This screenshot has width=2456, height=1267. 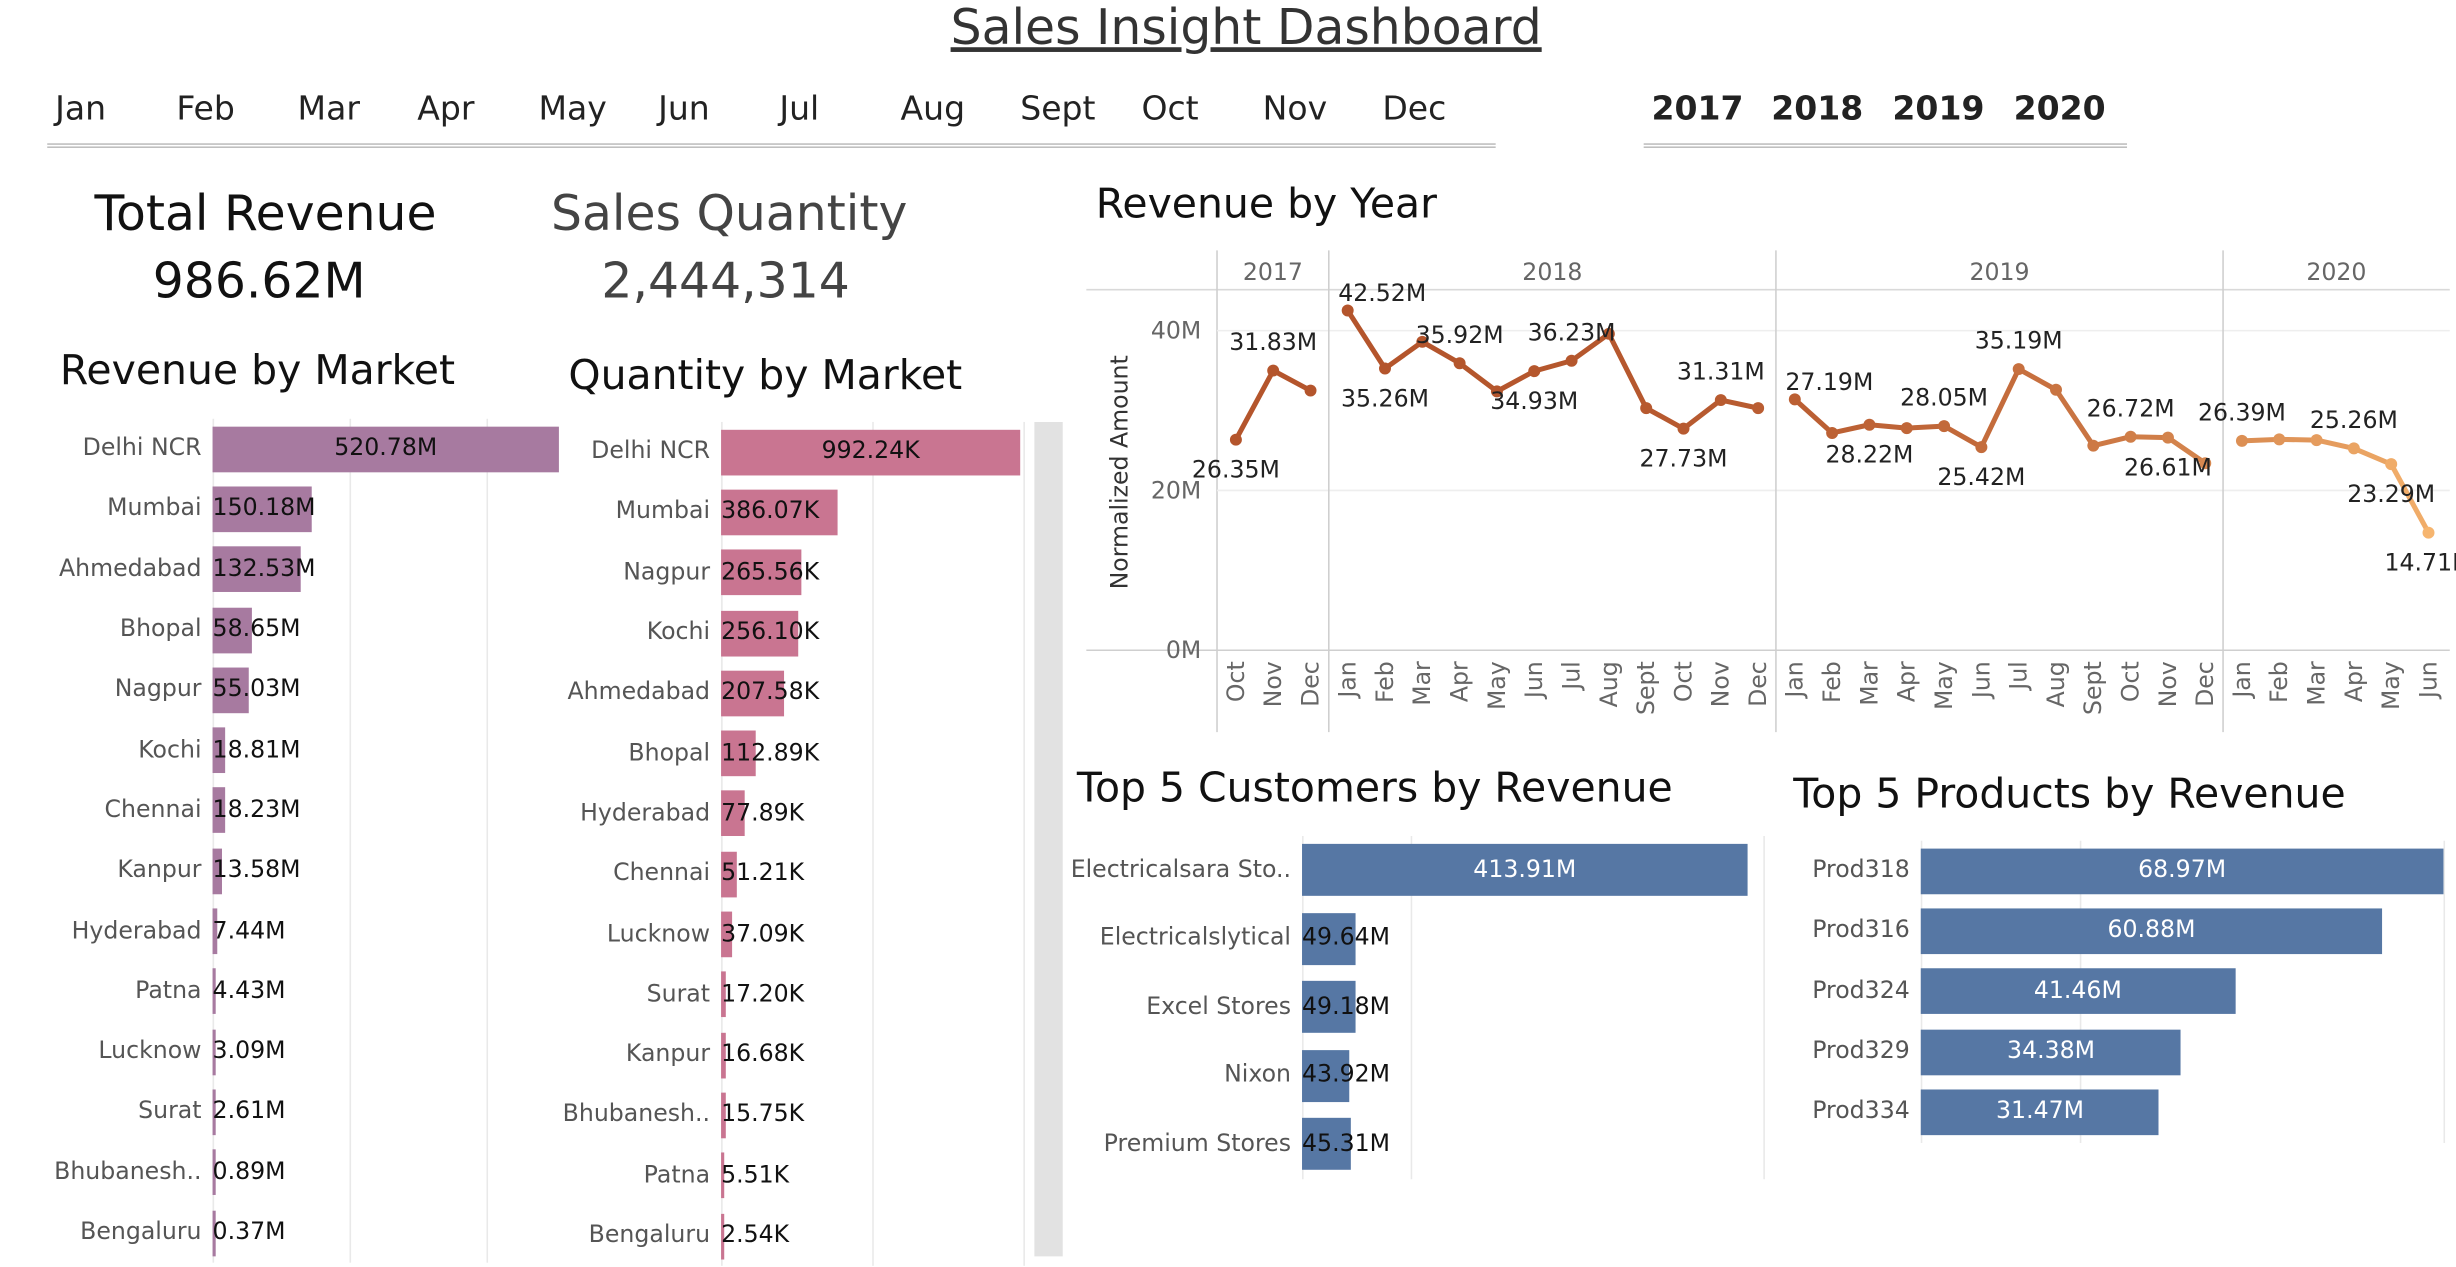 I want to click on data-label: 31.83M, so click(x=1273, y=342).